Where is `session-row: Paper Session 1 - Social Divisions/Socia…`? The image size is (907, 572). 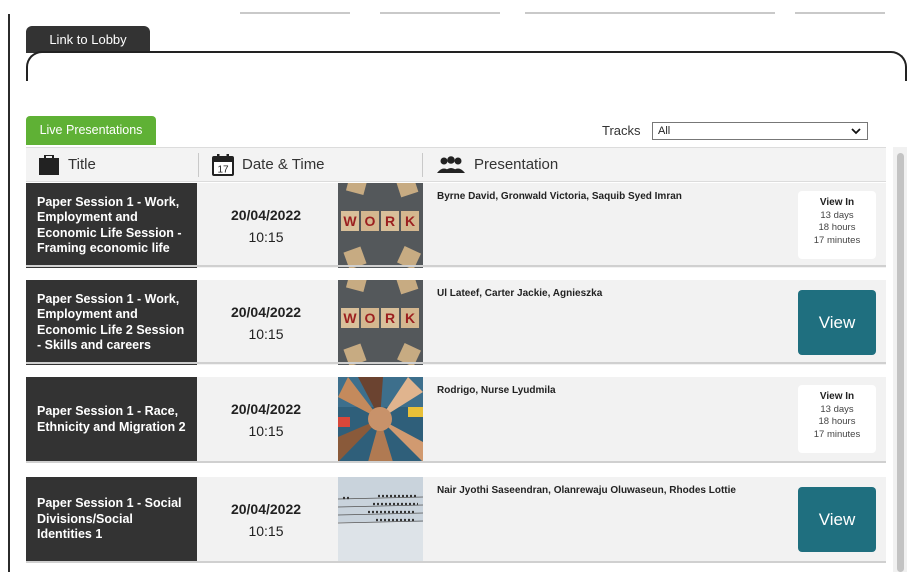
session-row: Paper Session 1 - Social Divisions/Socia… is located at coordinates (456, 519).